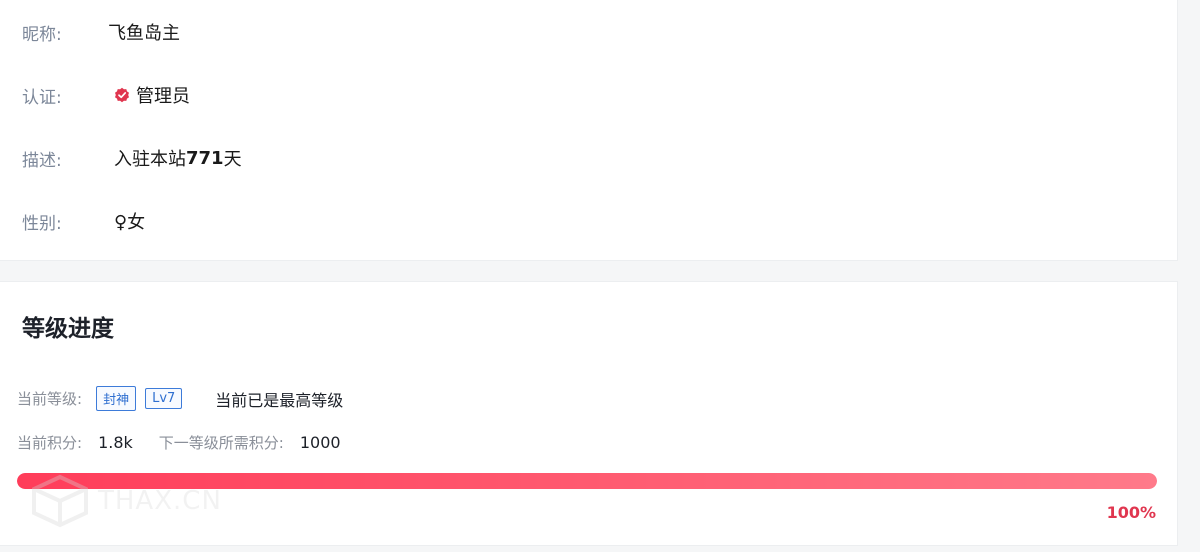 The width and height of the screenshot is (1200, 552). I want to click on current-level-label: 当前等级:, so click(50, 399).